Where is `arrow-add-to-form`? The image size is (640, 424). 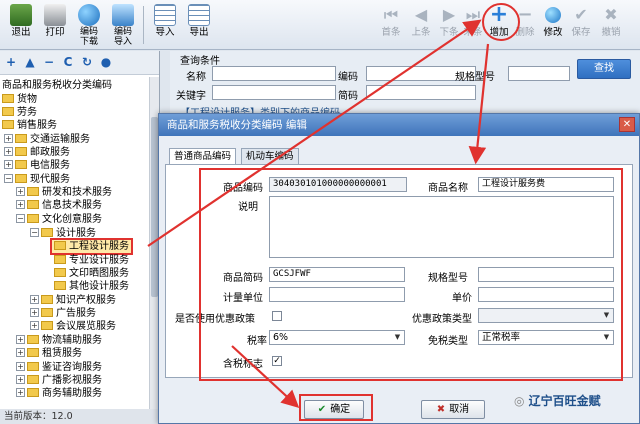 arrow-add-to-form is located at coordinates (479, 104).